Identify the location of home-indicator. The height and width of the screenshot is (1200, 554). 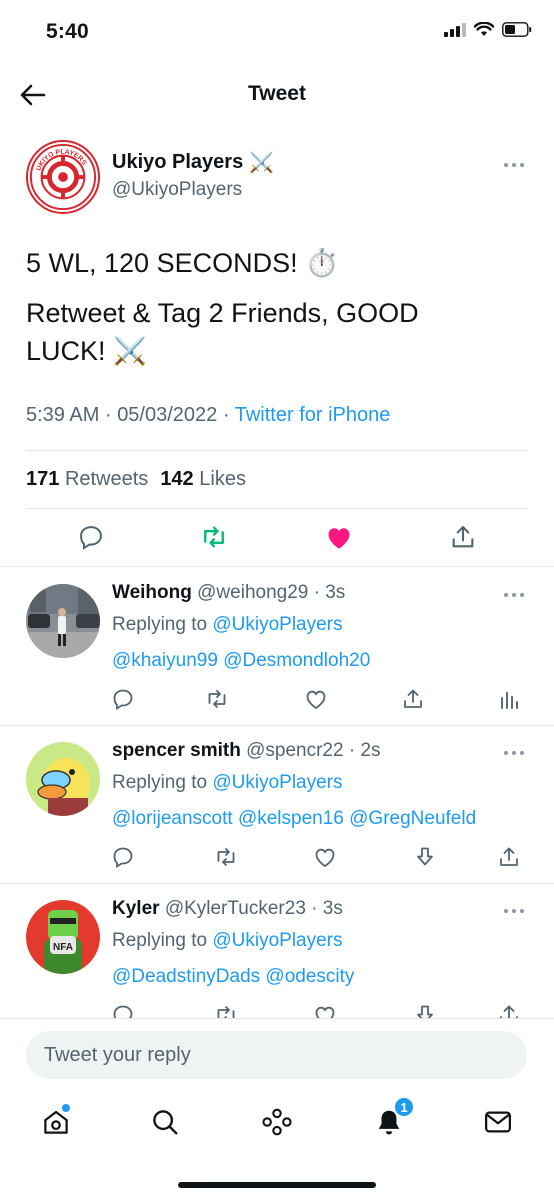
(277, 1185).